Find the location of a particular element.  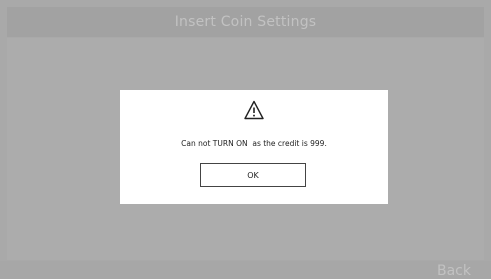

footer-bar is located at coordinates (245, 270).